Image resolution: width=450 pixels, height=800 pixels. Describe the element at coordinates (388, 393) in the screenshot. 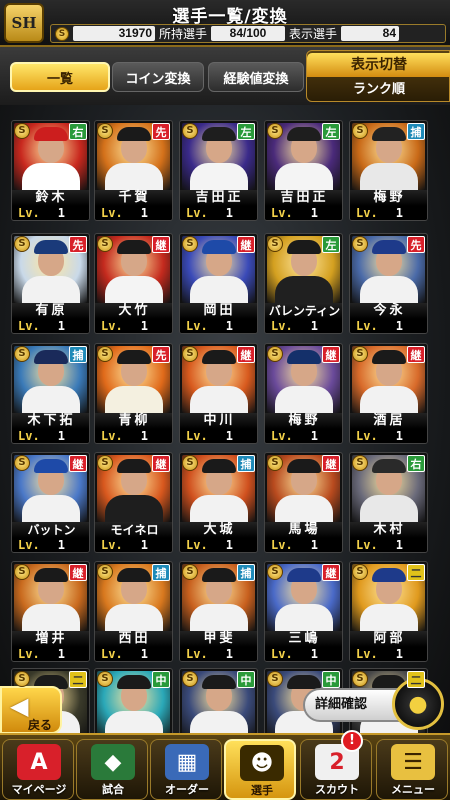

I see `player-card: S 継酒居 Lv. 1` at that location.